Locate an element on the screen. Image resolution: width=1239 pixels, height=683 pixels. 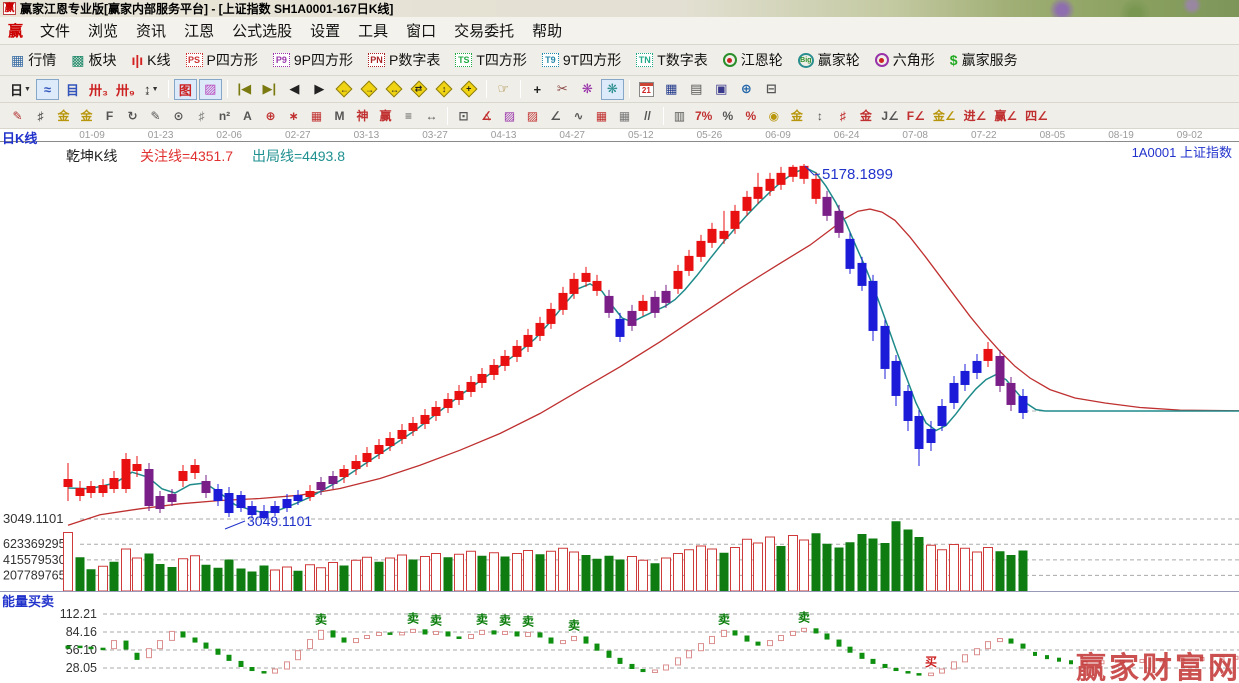
tool-quotes: ▦ 行情 is located at coordinates (33, 60).